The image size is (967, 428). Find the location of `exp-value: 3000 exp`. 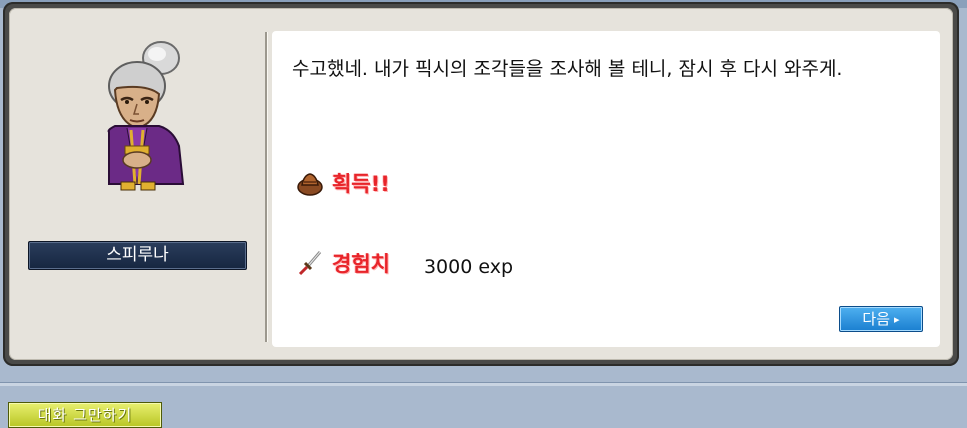

exp-value: 3000 exp is located at coordinates (468, 267).